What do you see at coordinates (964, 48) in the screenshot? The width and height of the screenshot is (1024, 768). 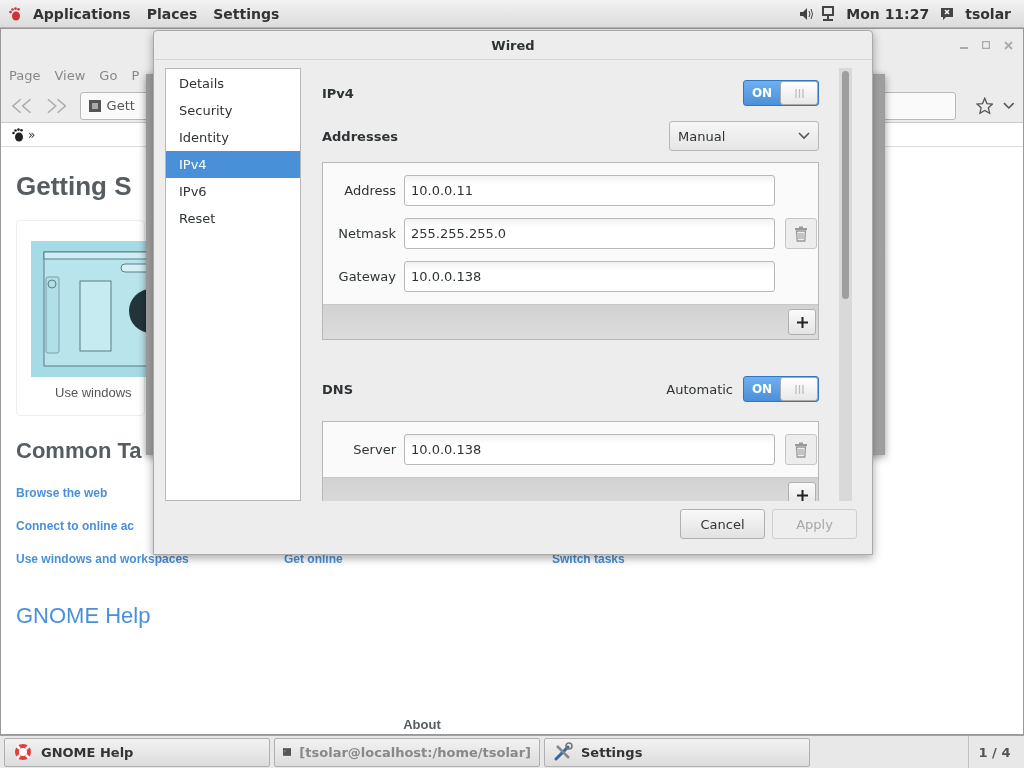 I see `minimize-icon` at bounding box center [964, 48].